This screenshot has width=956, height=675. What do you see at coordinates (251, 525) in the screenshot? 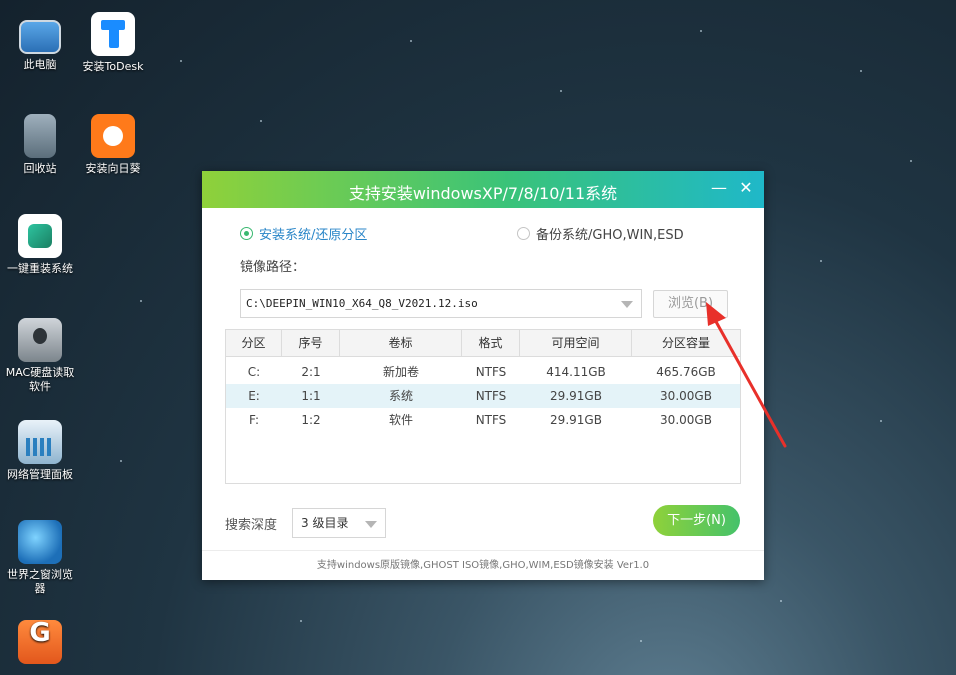
I see `search-depth-label: 搜索深度` at bounding box center [251, 525].